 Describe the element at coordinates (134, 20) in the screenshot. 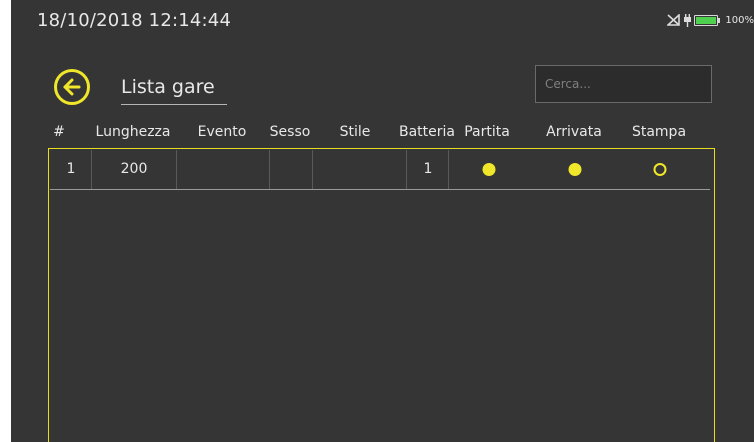

I see `status-datetime: 18/10/2018 12:14:44` at that location.